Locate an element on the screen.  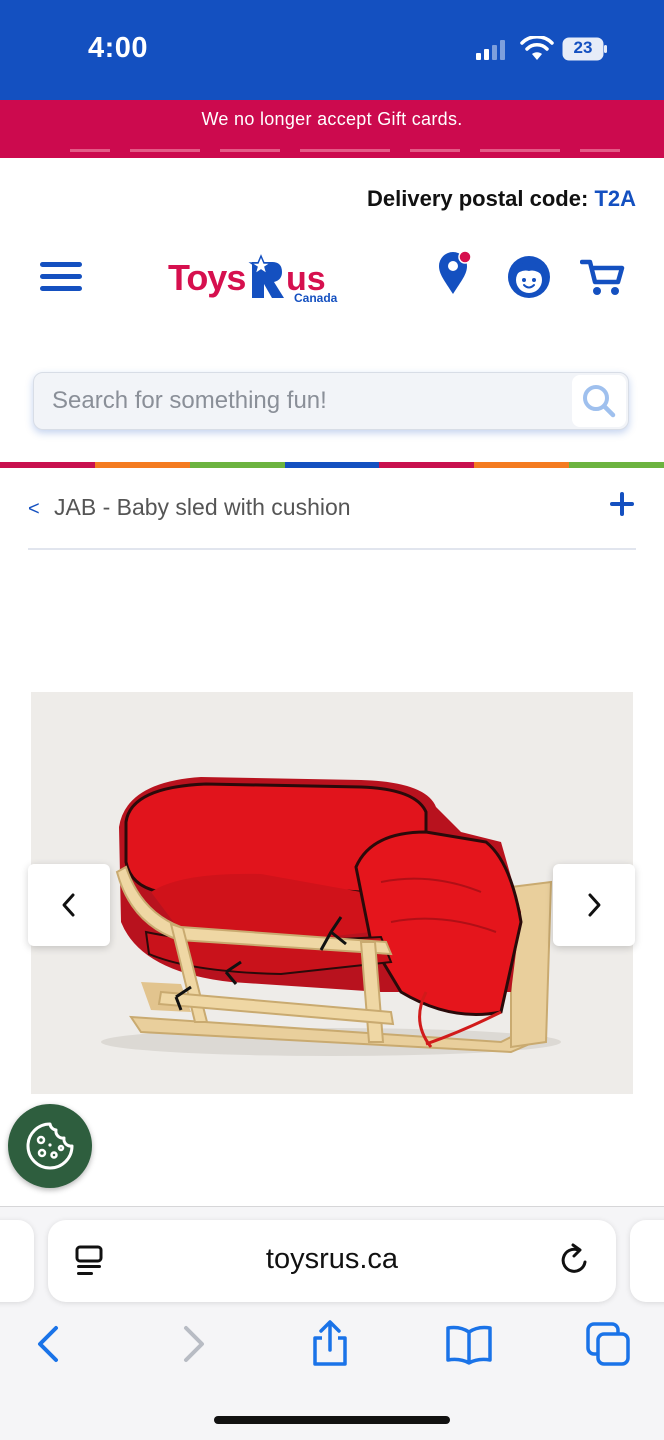
breadcrumb: < JAB - Baby sled with cushion is located at coordinates (332, 521).